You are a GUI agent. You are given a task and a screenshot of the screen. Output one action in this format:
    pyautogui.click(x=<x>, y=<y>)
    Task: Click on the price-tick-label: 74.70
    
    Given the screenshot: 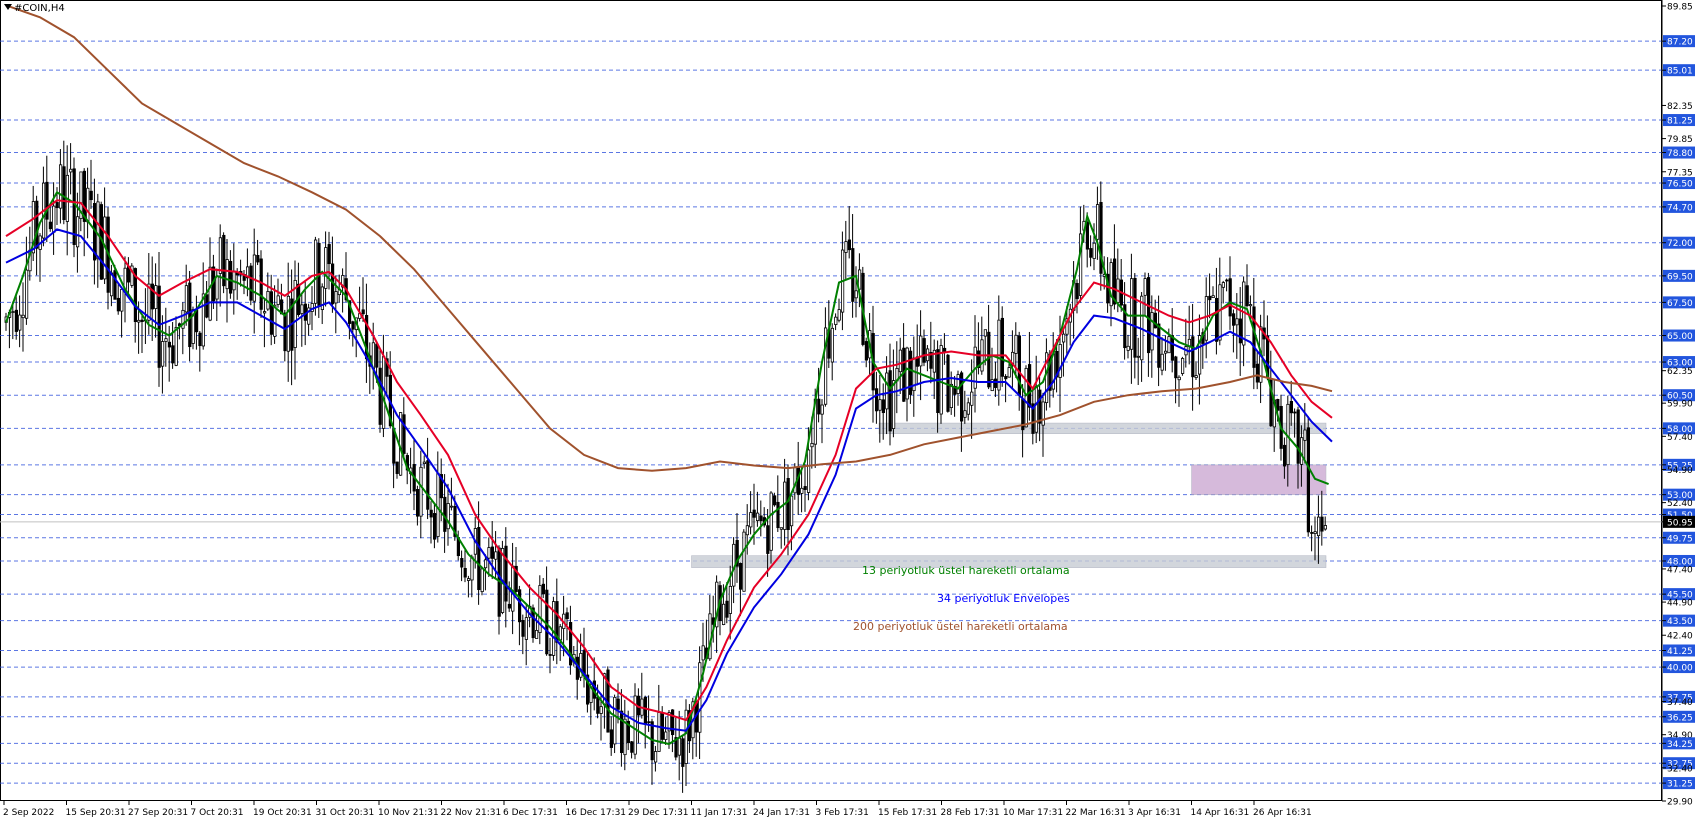 What is the action you would take?
    pyautogui.click(x=1680, y=208)
    